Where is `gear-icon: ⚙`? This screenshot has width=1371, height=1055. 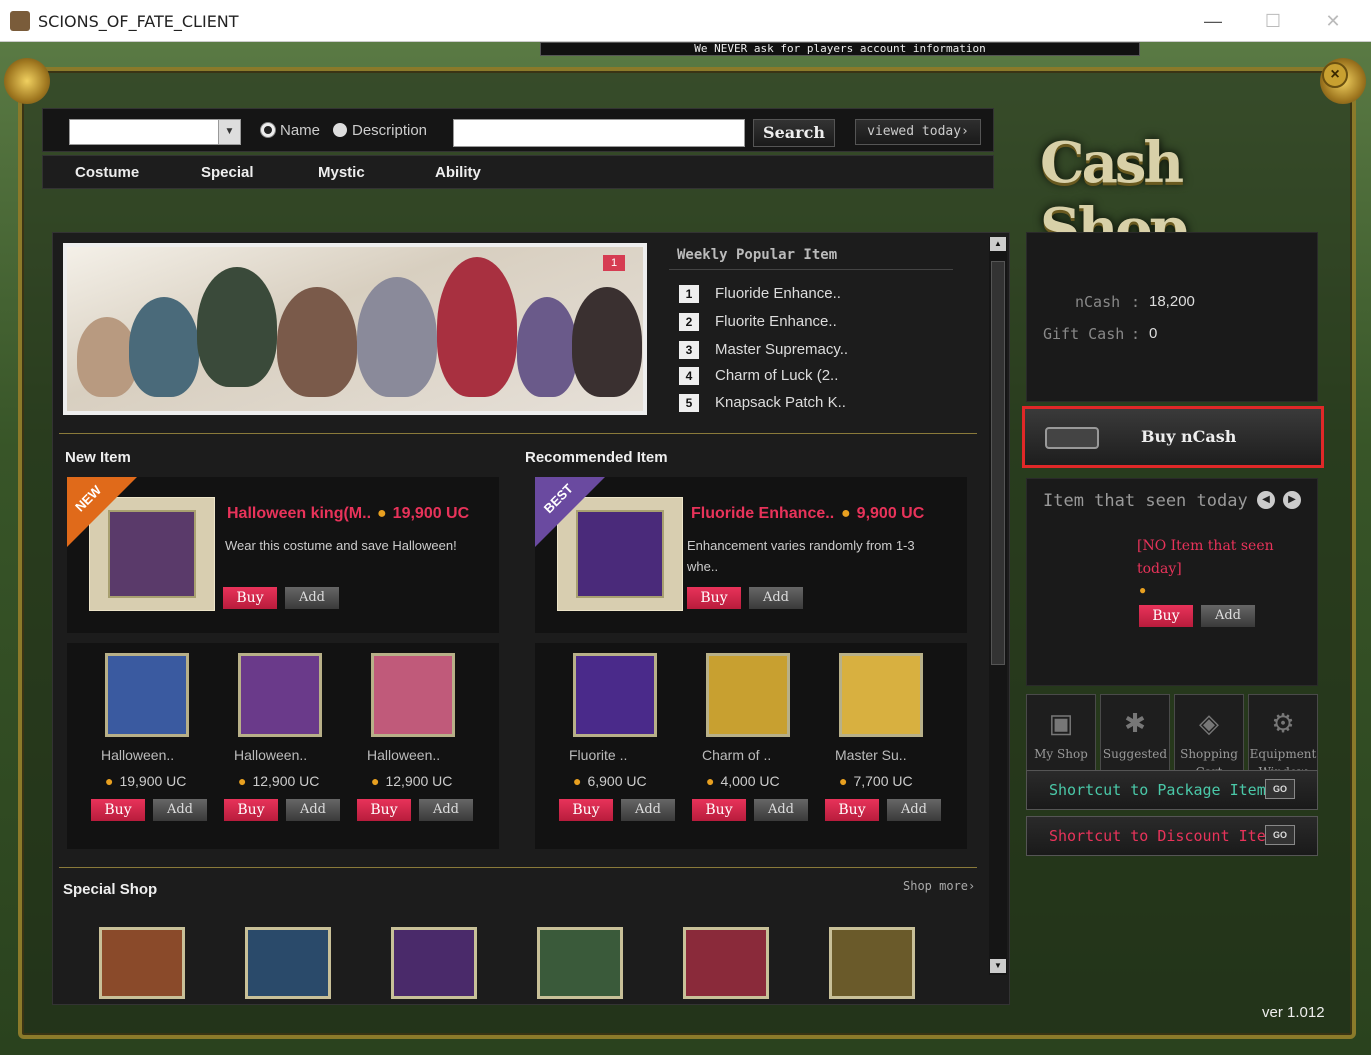
gear-icon: ⚙ is located at coordinates (1283, 723).